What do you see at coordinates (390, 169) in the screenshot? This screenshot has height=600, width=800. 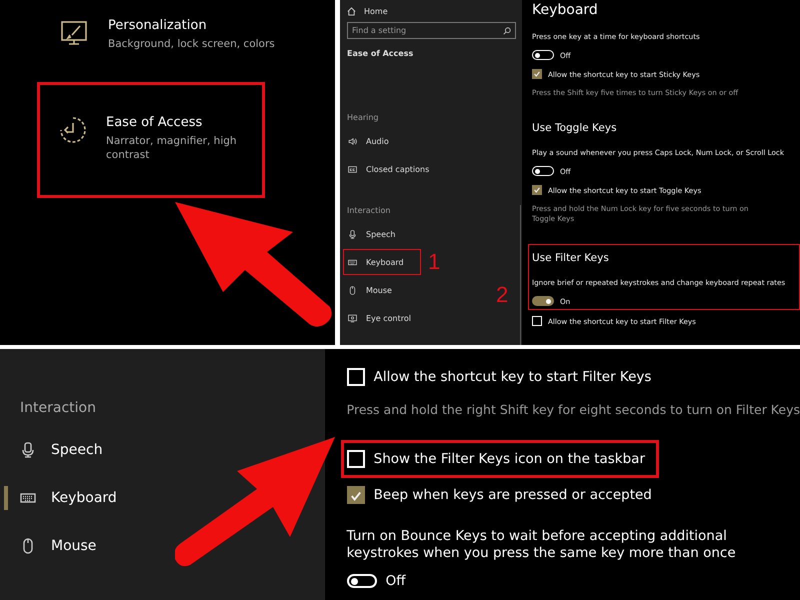 I see `sidebar-item: Closed captions` at bounding box center [390, 169].